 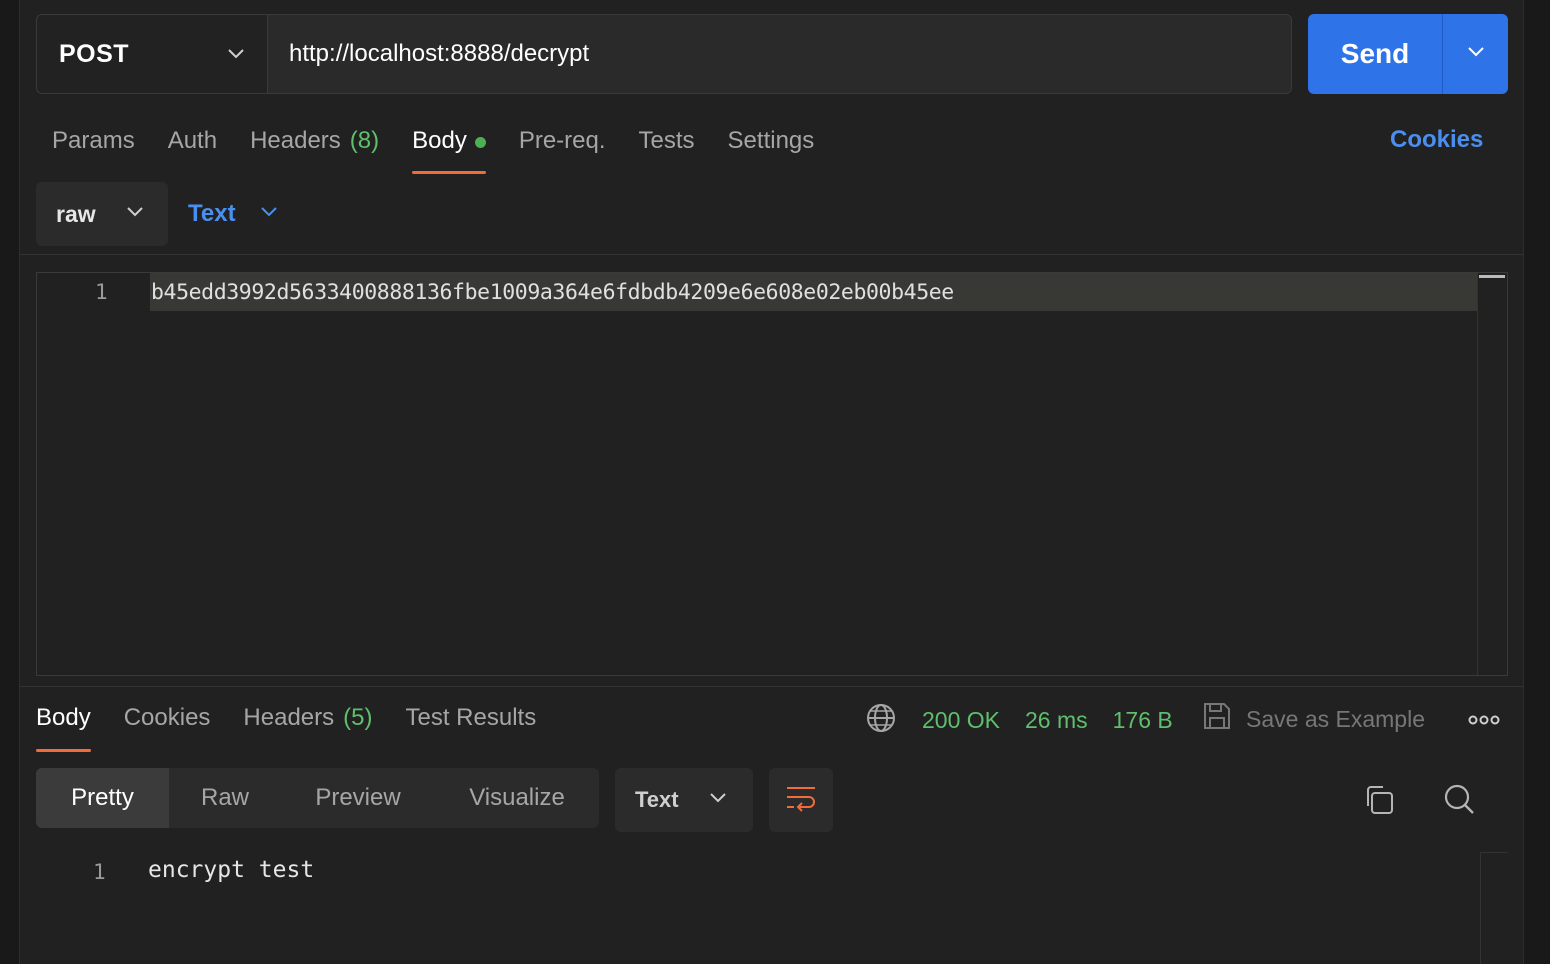 I want to click on response-tab-headers: Headers (5), so click(x=307, y=726).